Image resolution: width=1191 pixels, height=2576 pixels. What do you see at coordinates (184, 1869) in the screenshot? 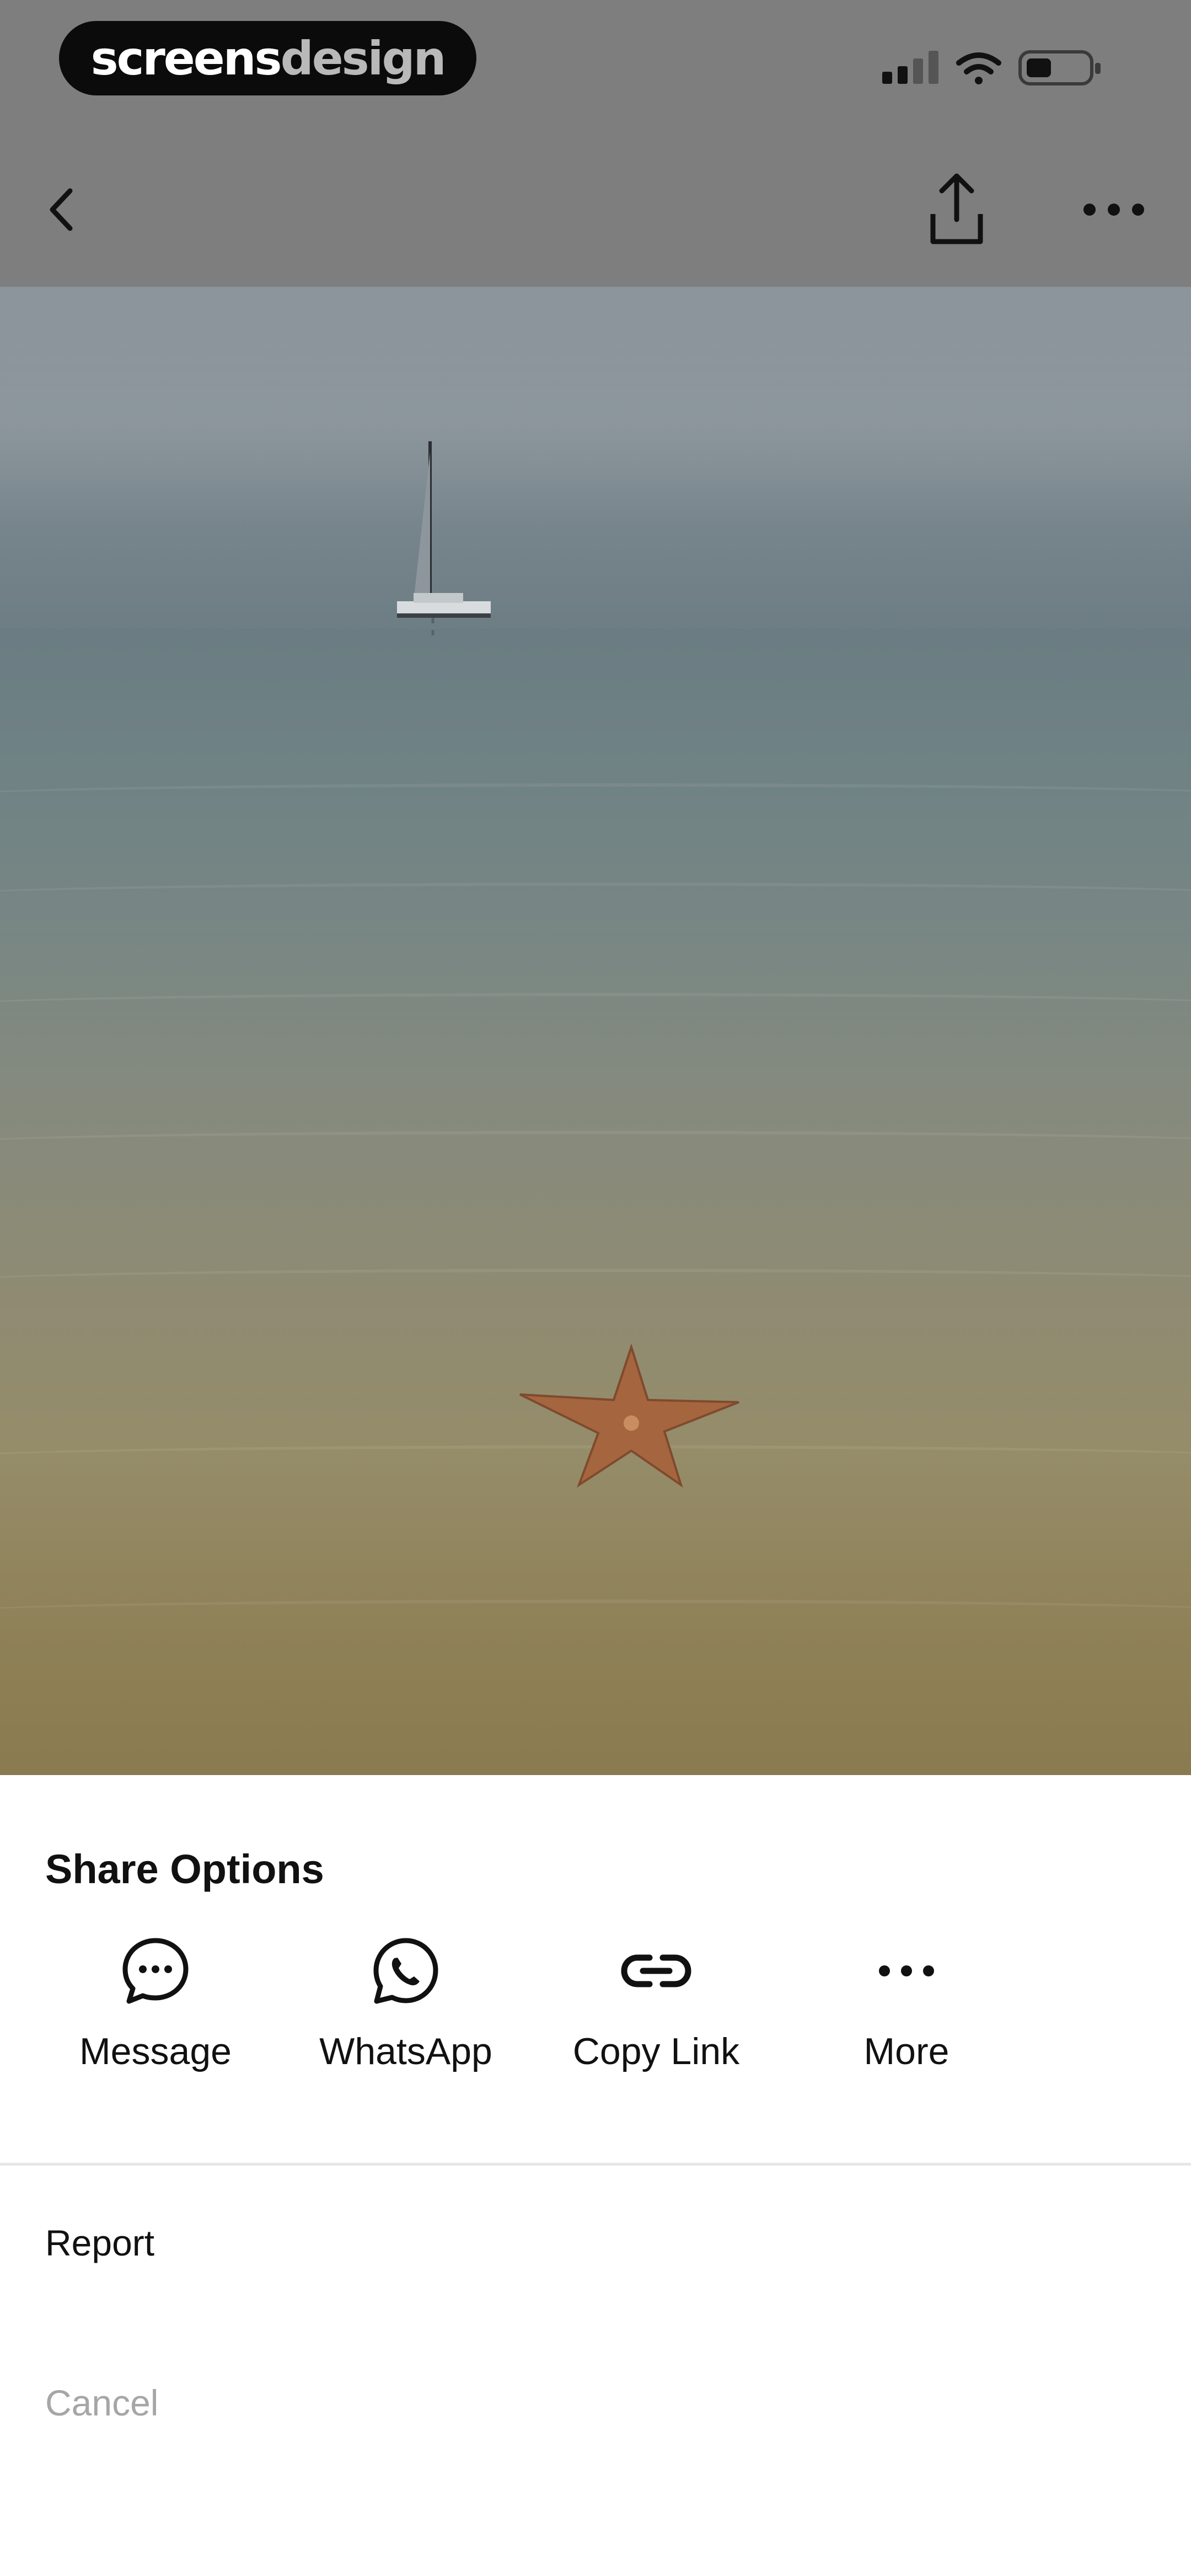
I see `sheet-title: Share Options` at bounding box center [184, 1869].